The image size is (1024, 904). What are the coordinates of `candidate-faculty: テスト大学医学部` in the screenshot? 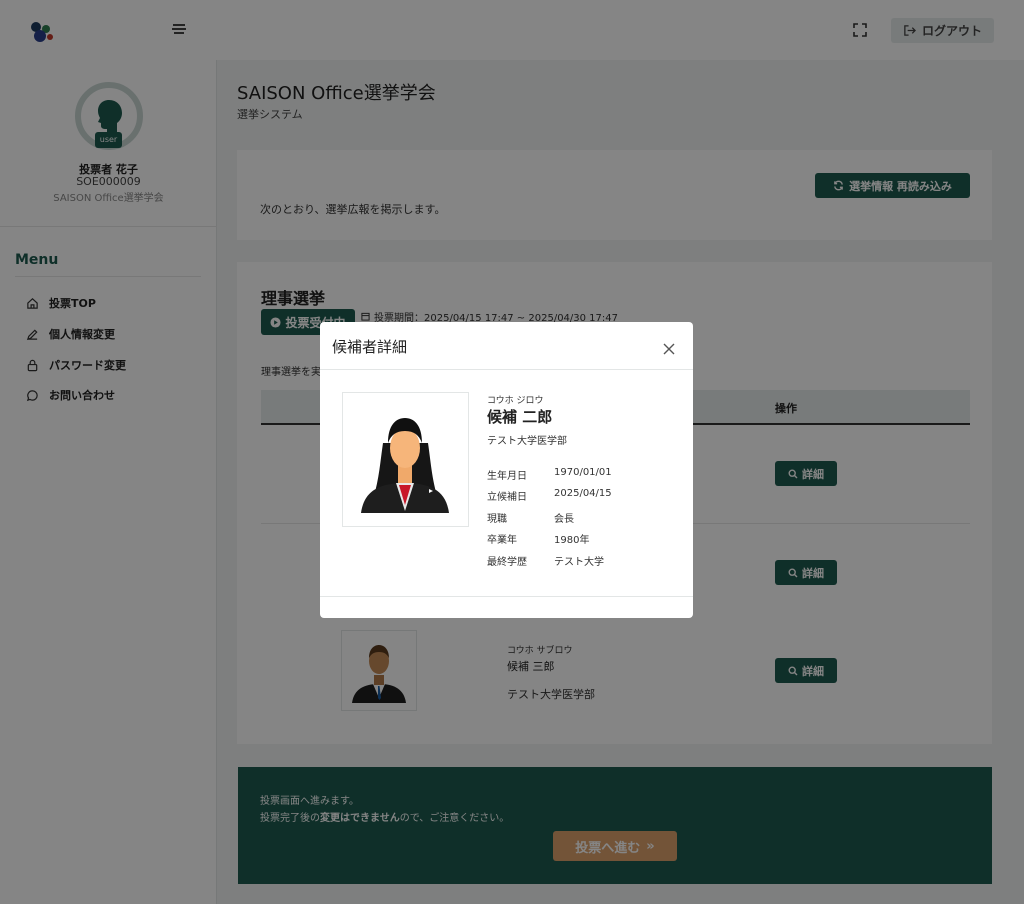 It's located at (527, 441).